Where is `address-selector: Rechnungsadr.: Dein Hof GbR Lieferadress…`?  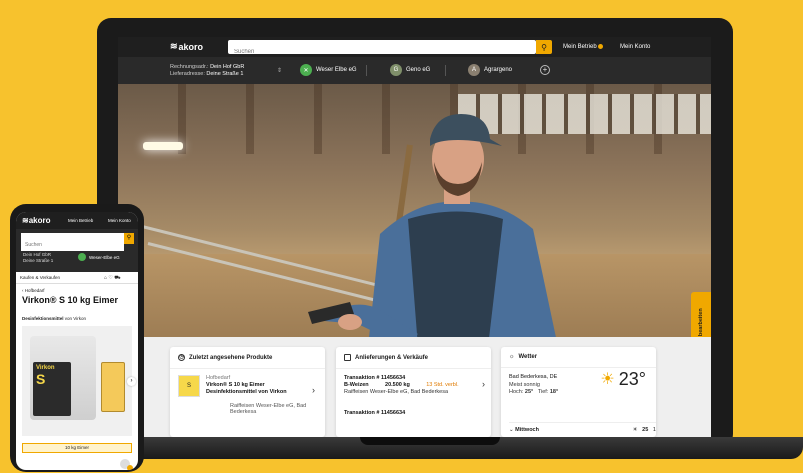
address-selector: Rechnungsadr.: Dein Hof GbR Lieferadress… is located at coordinates (207, 71).